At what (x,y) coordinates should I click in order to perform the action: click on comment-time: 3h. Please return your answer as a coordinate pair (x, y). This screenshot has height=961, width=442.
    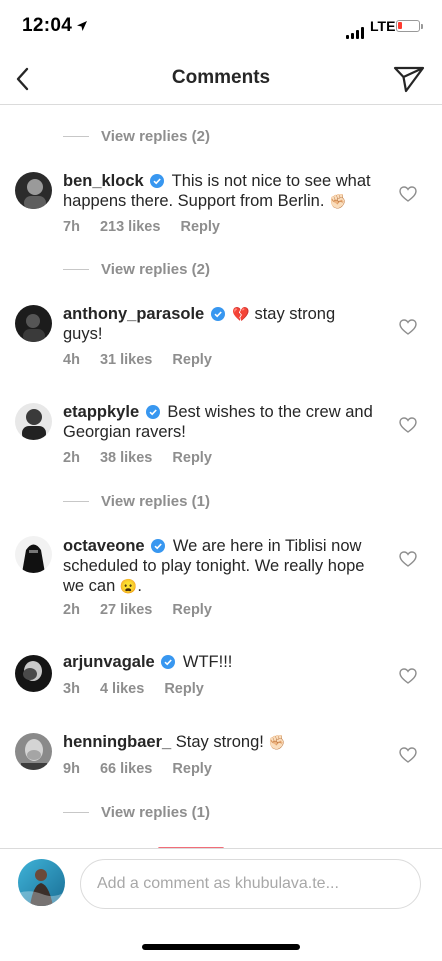
    Looking at the image, I should click on (71, 689).